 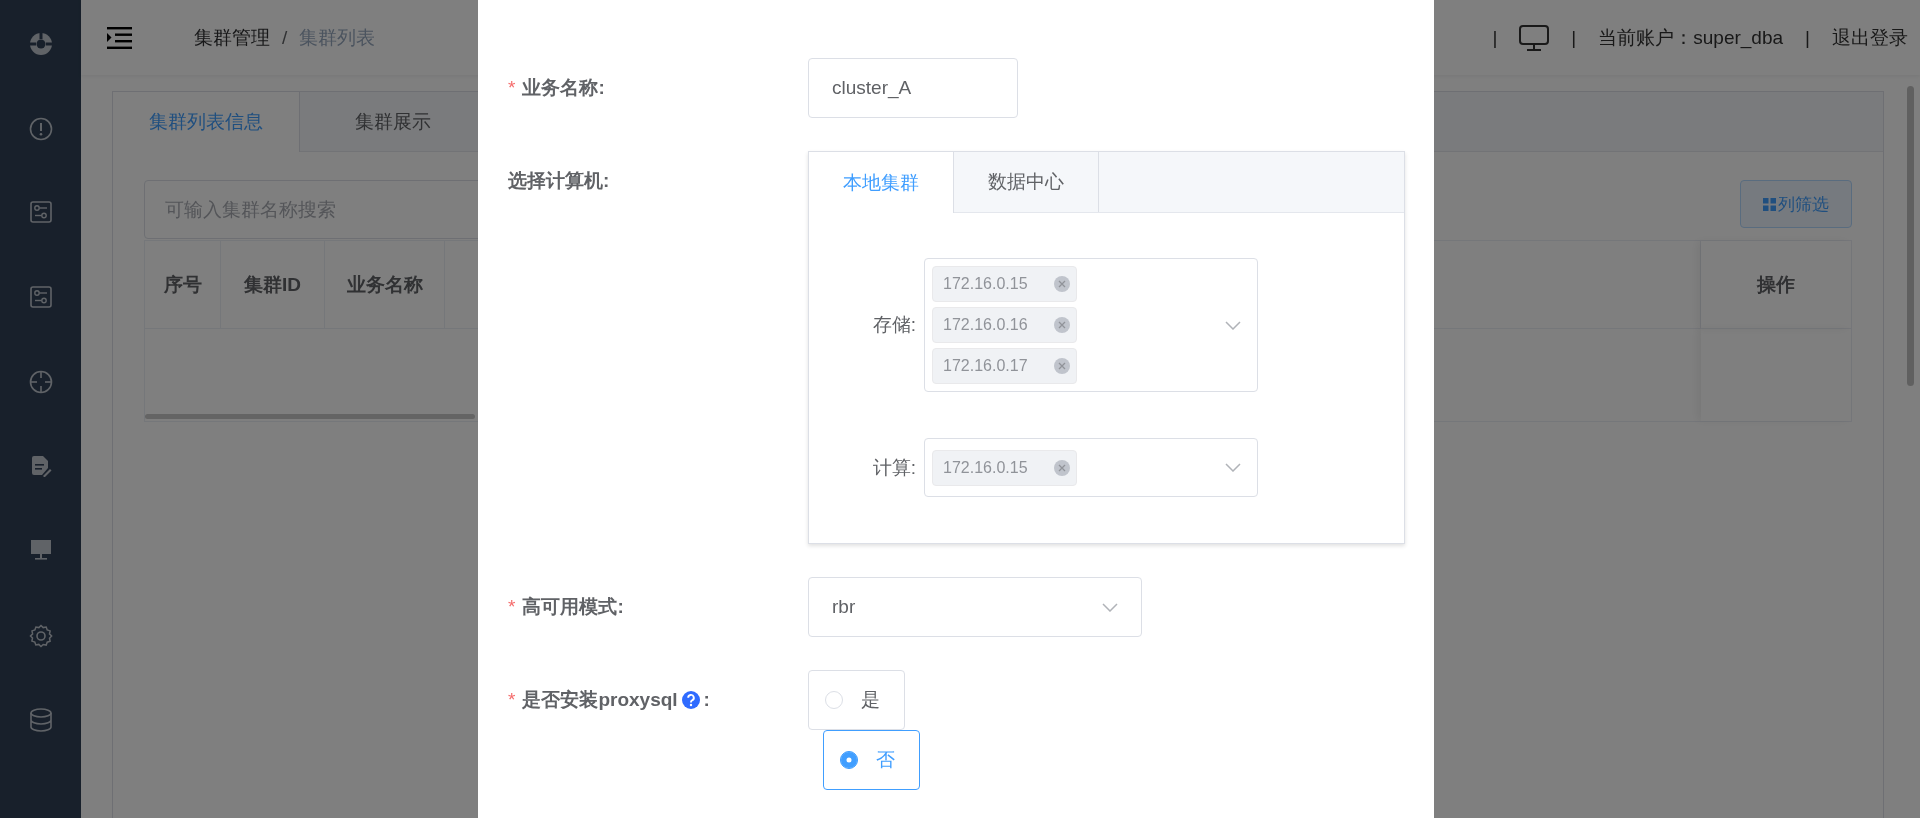 What do you see at coordinates (985, 325) in the screenshot?
I see `tag-text: 172.16.0.16` at bounding box center [985, 325].